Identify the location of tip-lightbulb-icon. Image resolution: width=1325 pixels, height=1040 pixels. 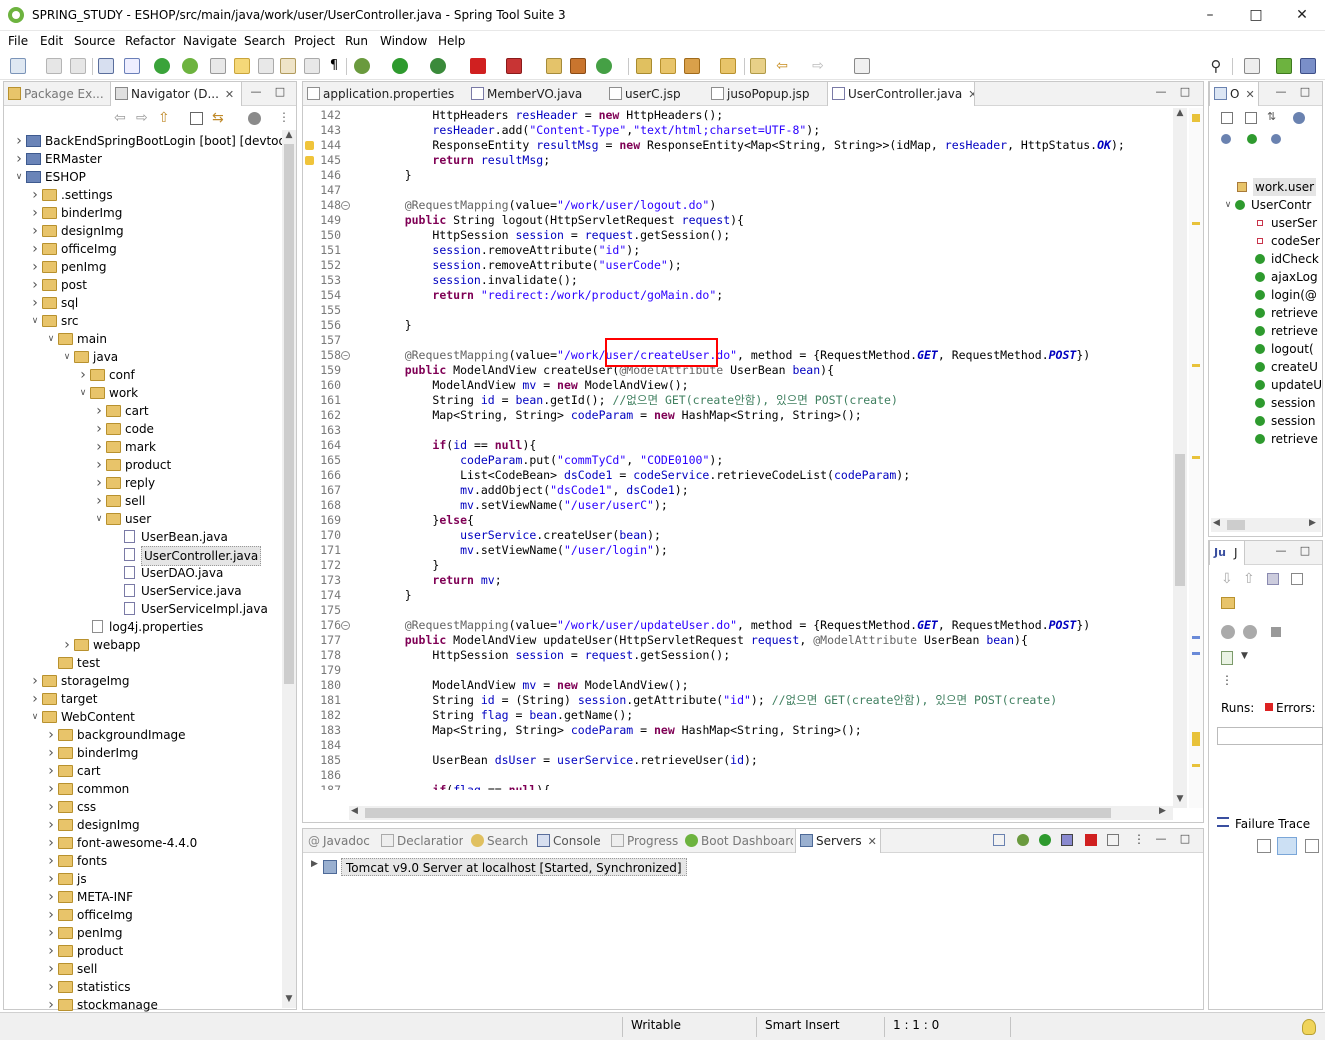
(1309, 1027).